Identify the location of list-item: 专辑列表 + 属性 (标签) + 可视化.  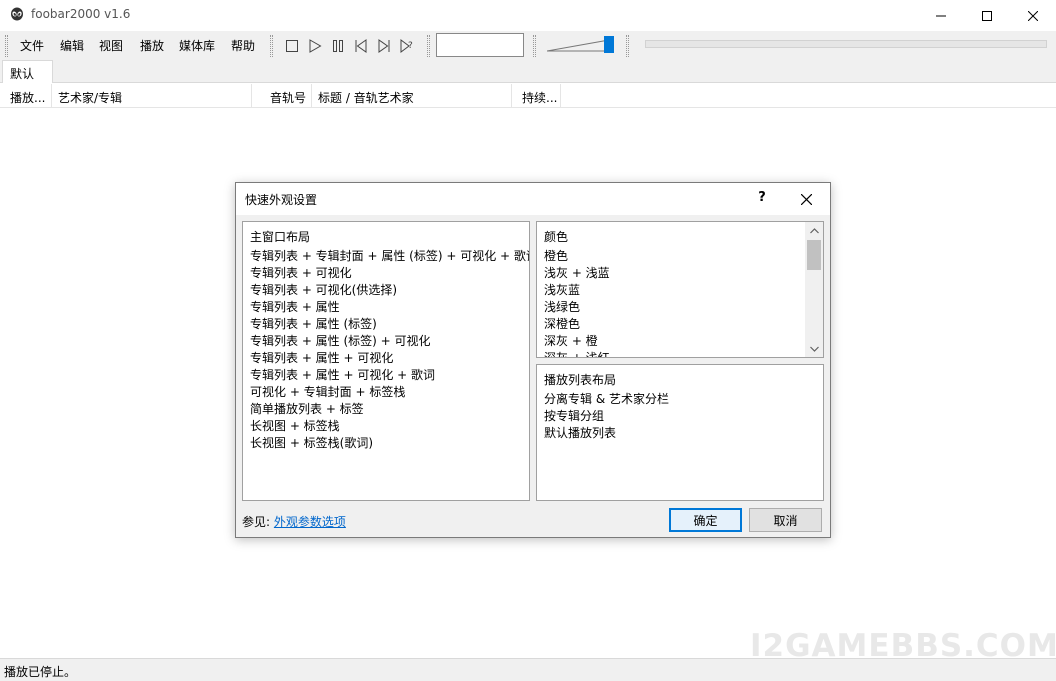
(389, 341).